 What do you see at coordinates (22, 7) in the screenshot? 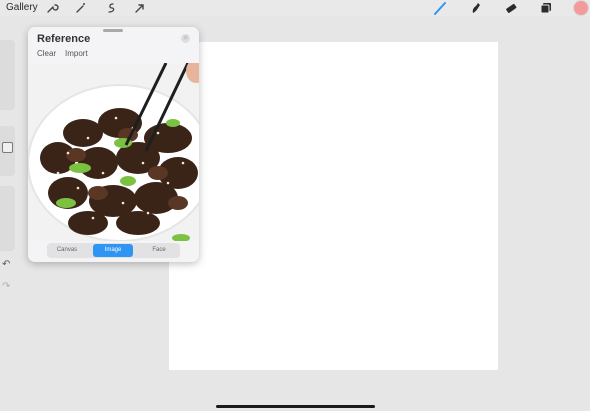
I see `gallery-button: Gallery` at bounding box center [22, 7].